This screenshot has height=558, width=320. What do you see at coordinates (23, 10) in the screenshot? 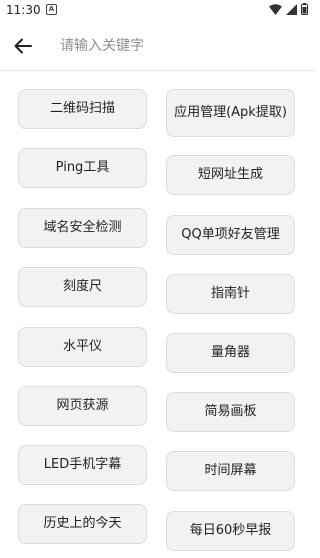
I see `status-time: 11:30` at bounding box center [23, 10].